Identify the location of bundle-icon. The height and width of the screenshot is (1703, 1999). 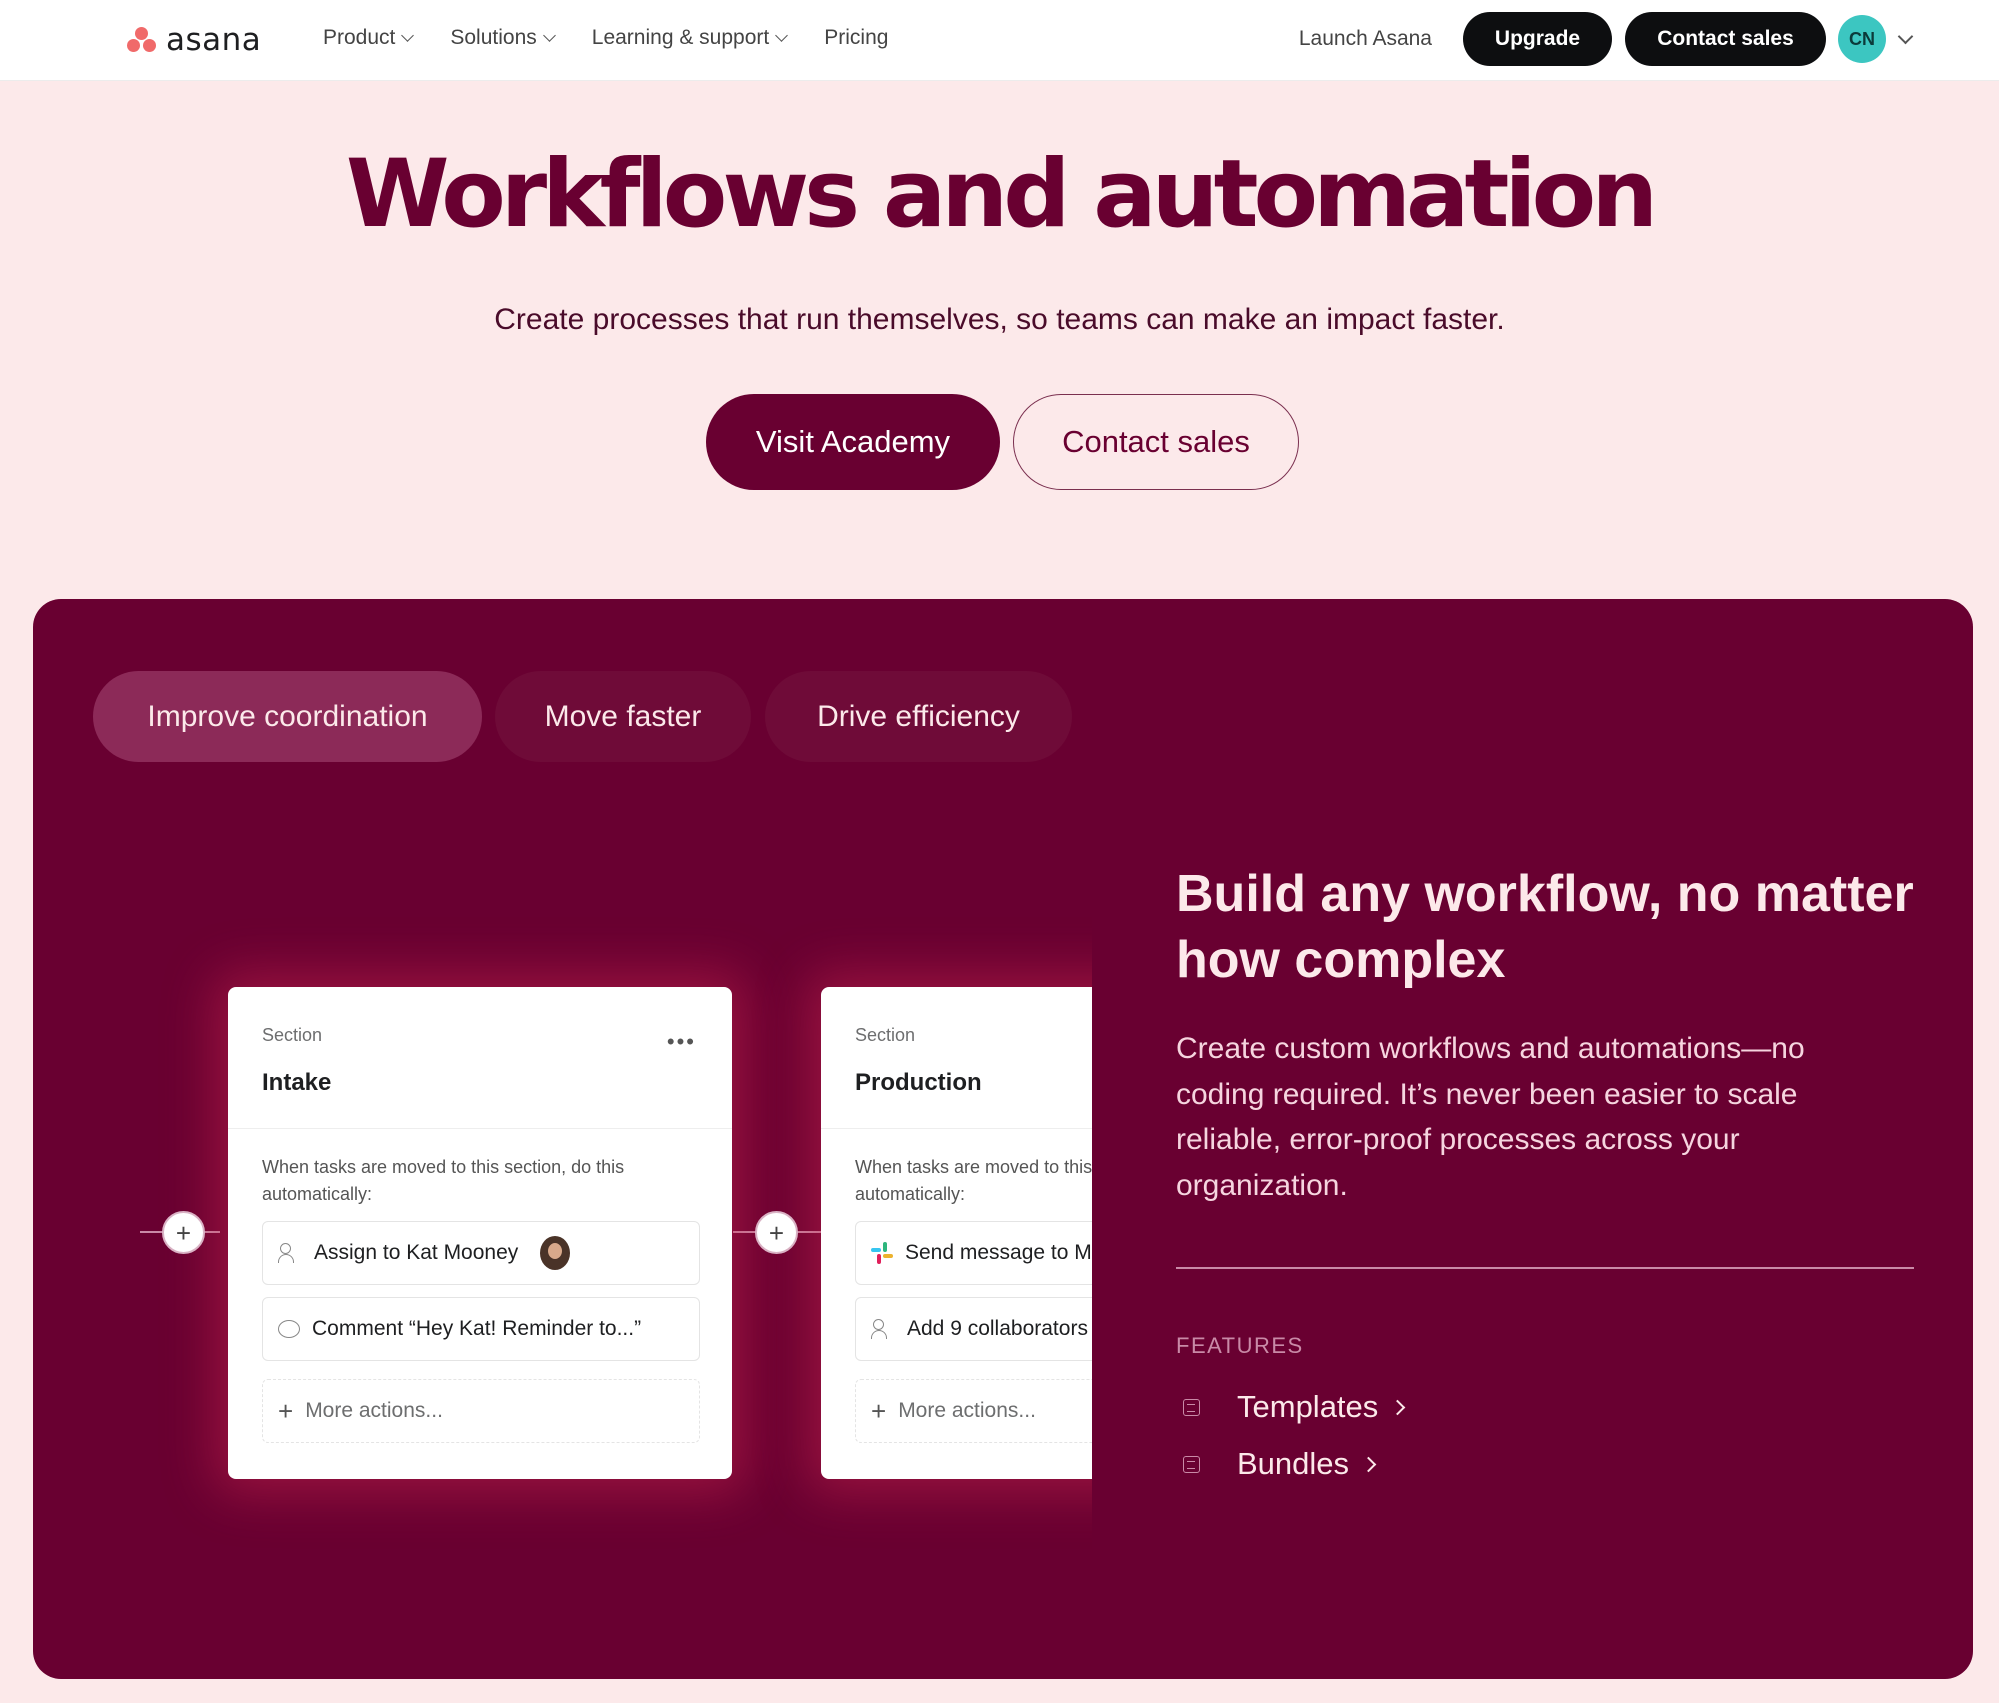
(1191, 1464).